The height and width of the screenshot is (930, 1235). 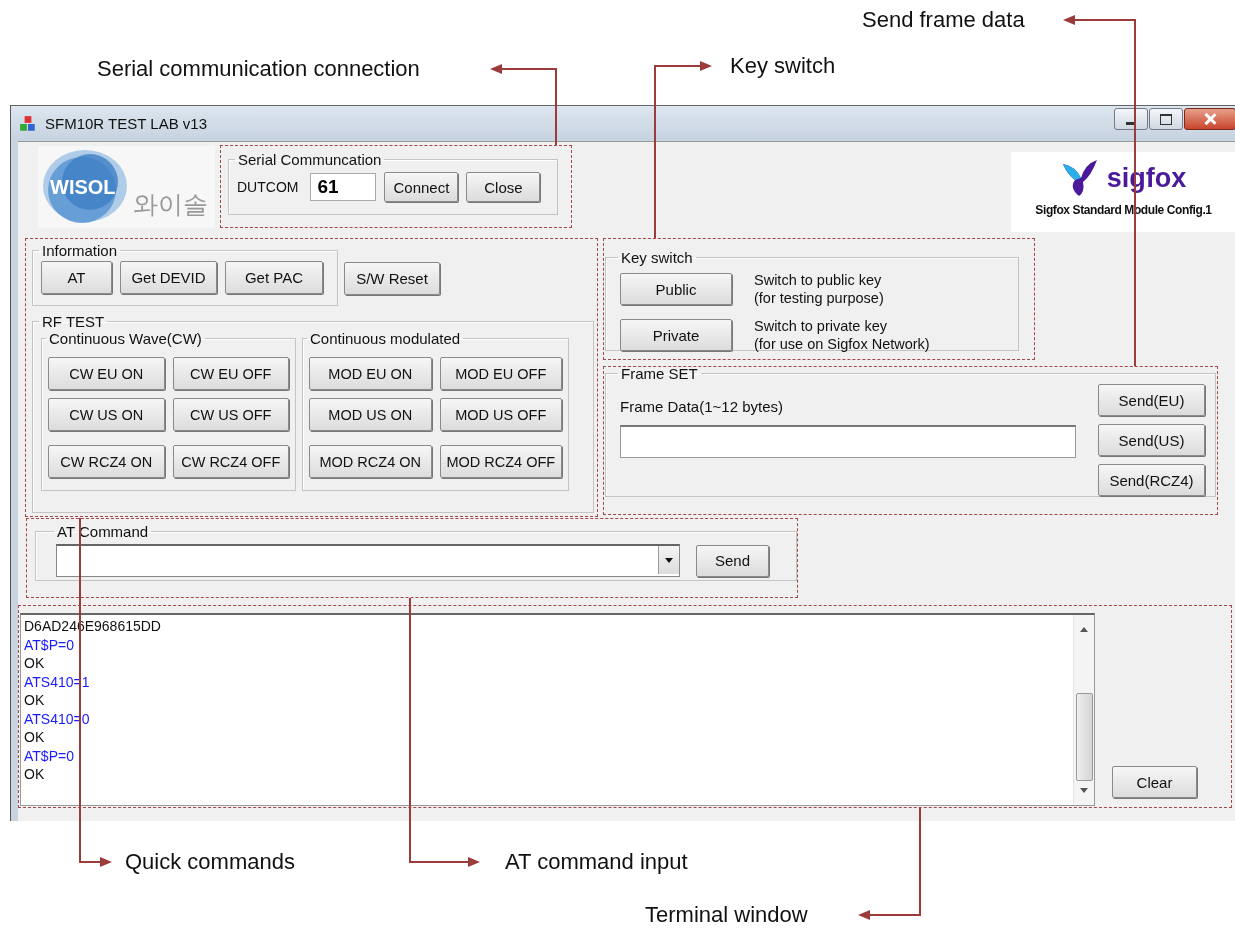 I want to click on reset-button: S/W Reset, so click(x=392, y=278).